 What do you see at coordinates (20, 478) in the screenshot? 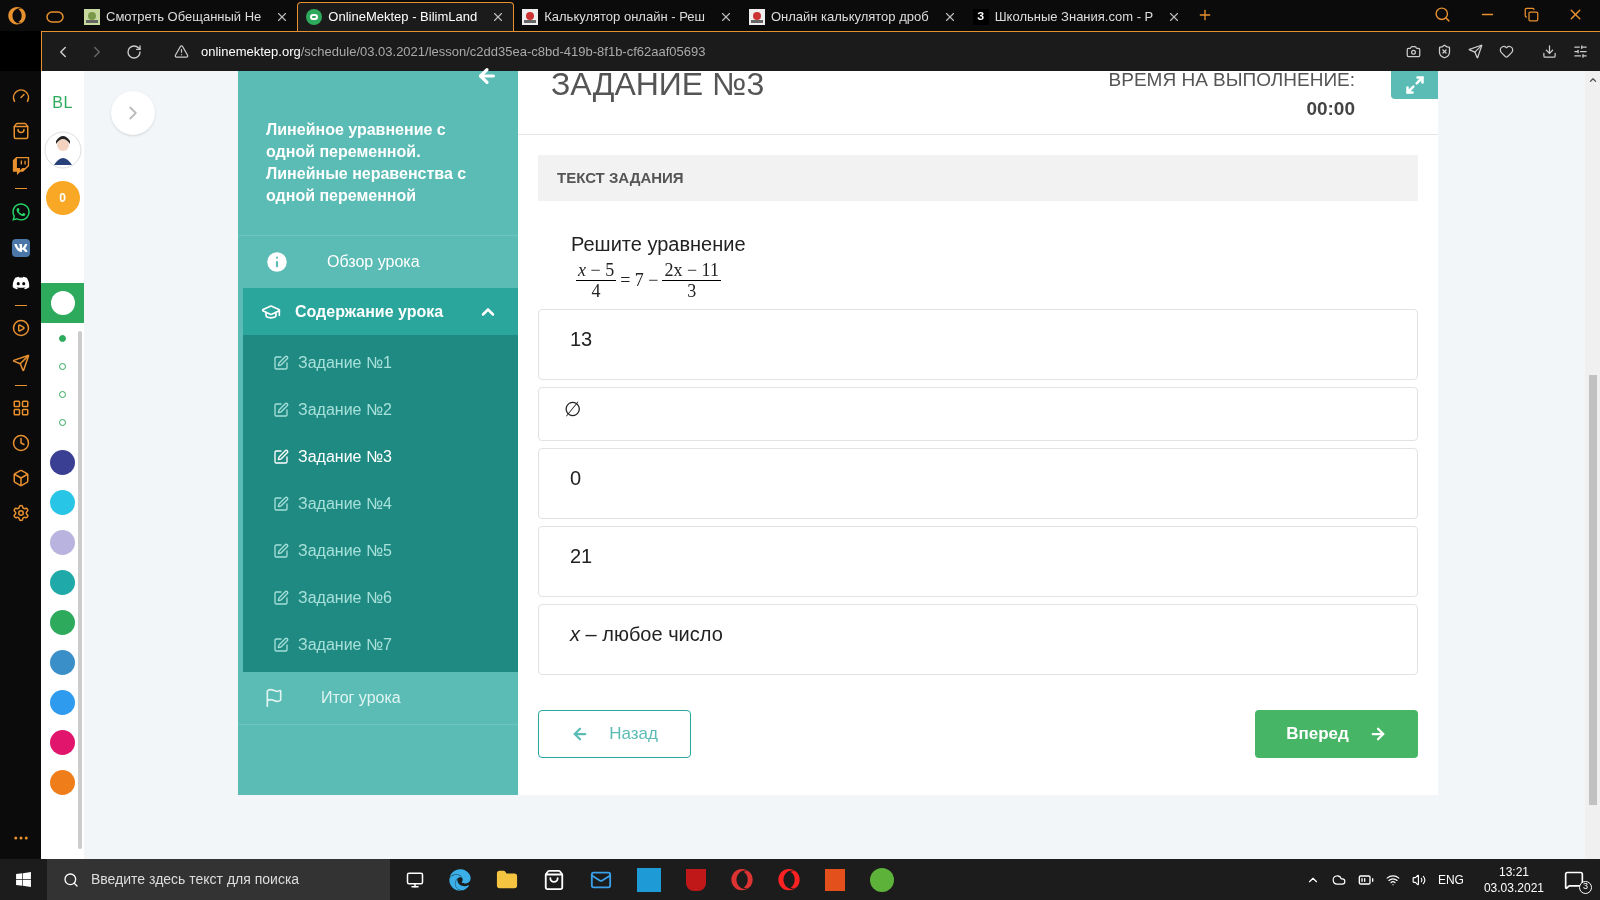
I see `cube-icon` at bounding box center [20, 478].